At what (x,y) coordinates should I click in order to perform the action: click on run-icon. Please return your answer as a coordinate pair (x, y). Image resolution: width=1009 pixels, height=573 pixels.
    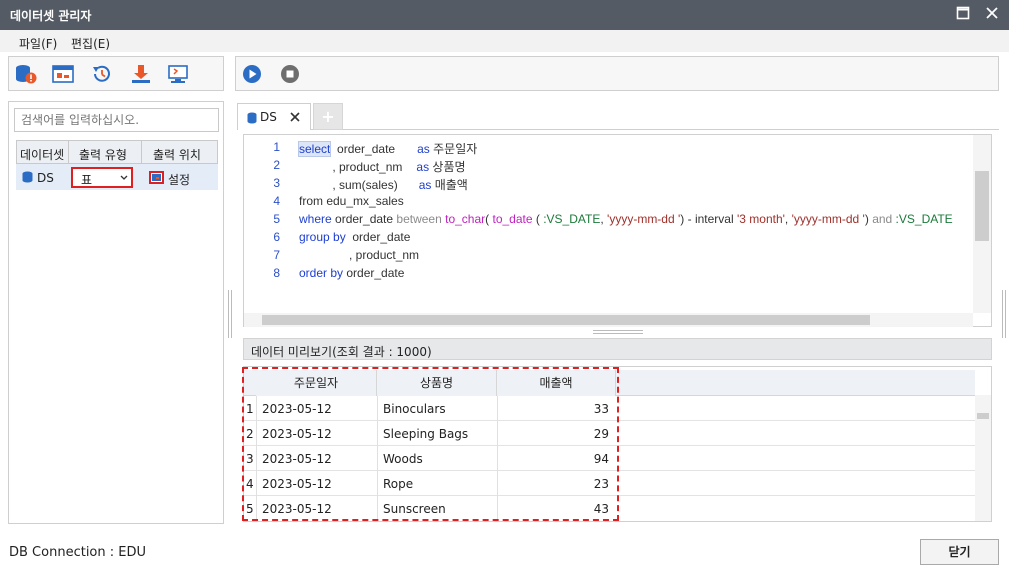
    Looking at the image, I should click on (252, 74).